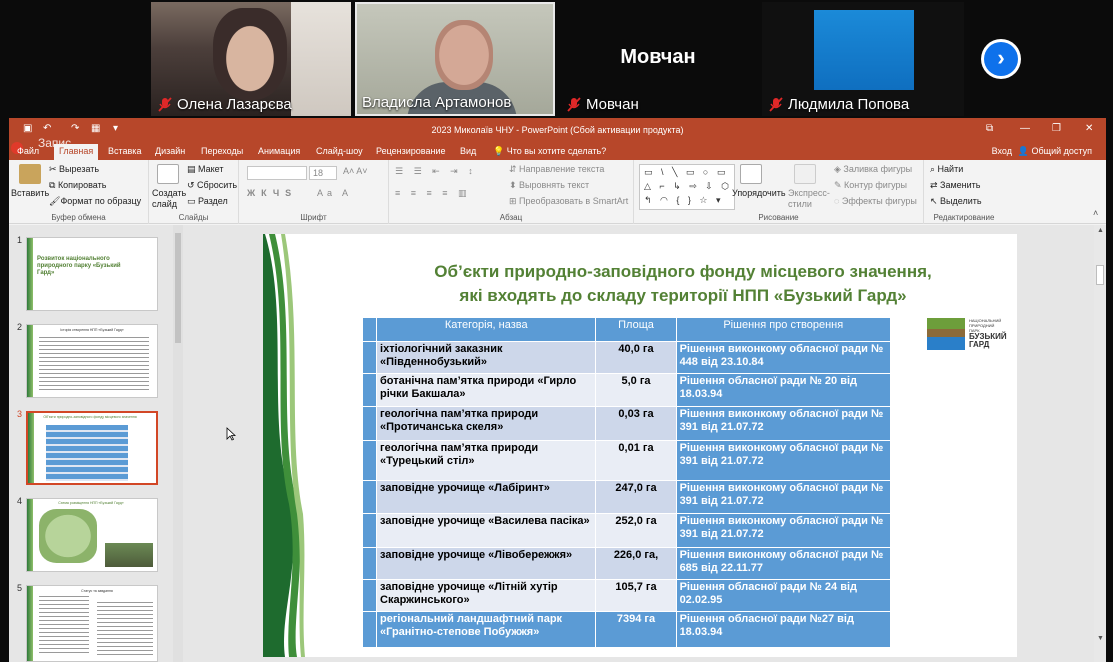 Image resolution: width=1113 pixels, height=662 pixels. I want to click on slide-thumbnail-4: Схема розміщення НПП «Бузький Гард», so click(92, 535).